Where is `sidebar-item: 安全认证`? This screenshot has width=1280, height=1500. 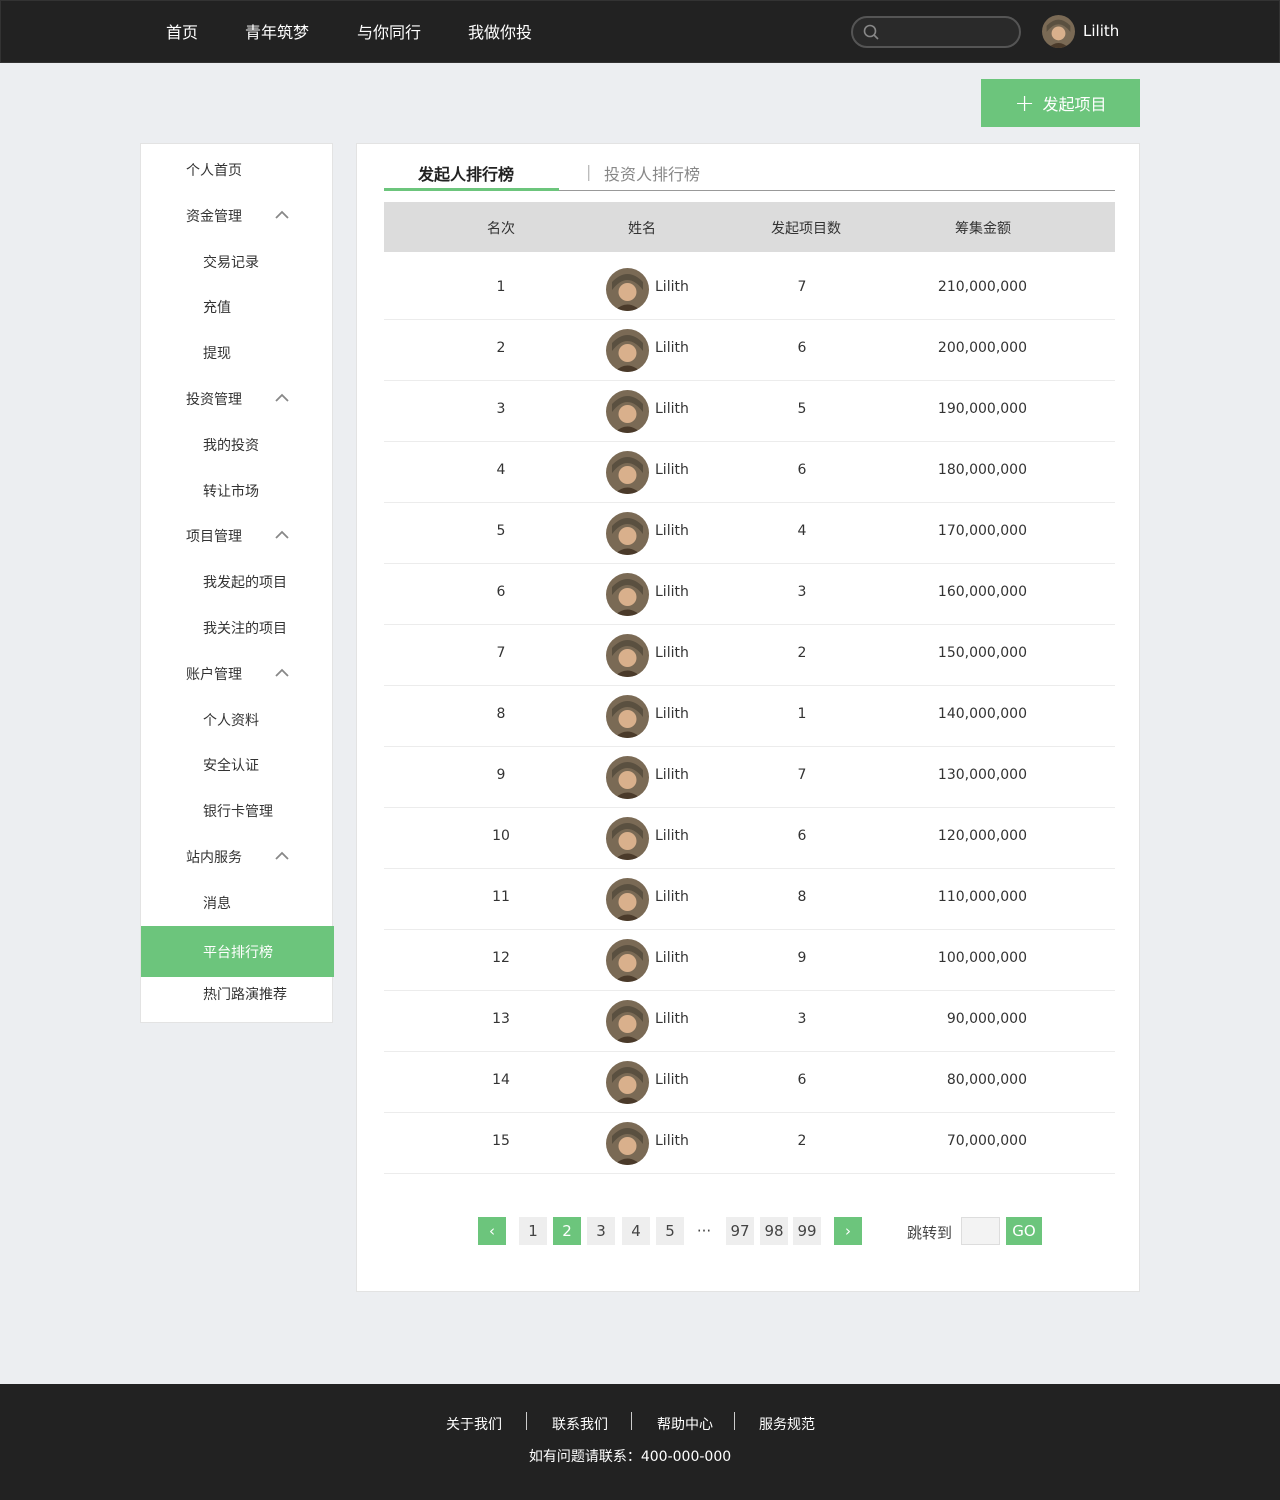
sidebar-item: 安全认证 is located at coordinates (237, 765).